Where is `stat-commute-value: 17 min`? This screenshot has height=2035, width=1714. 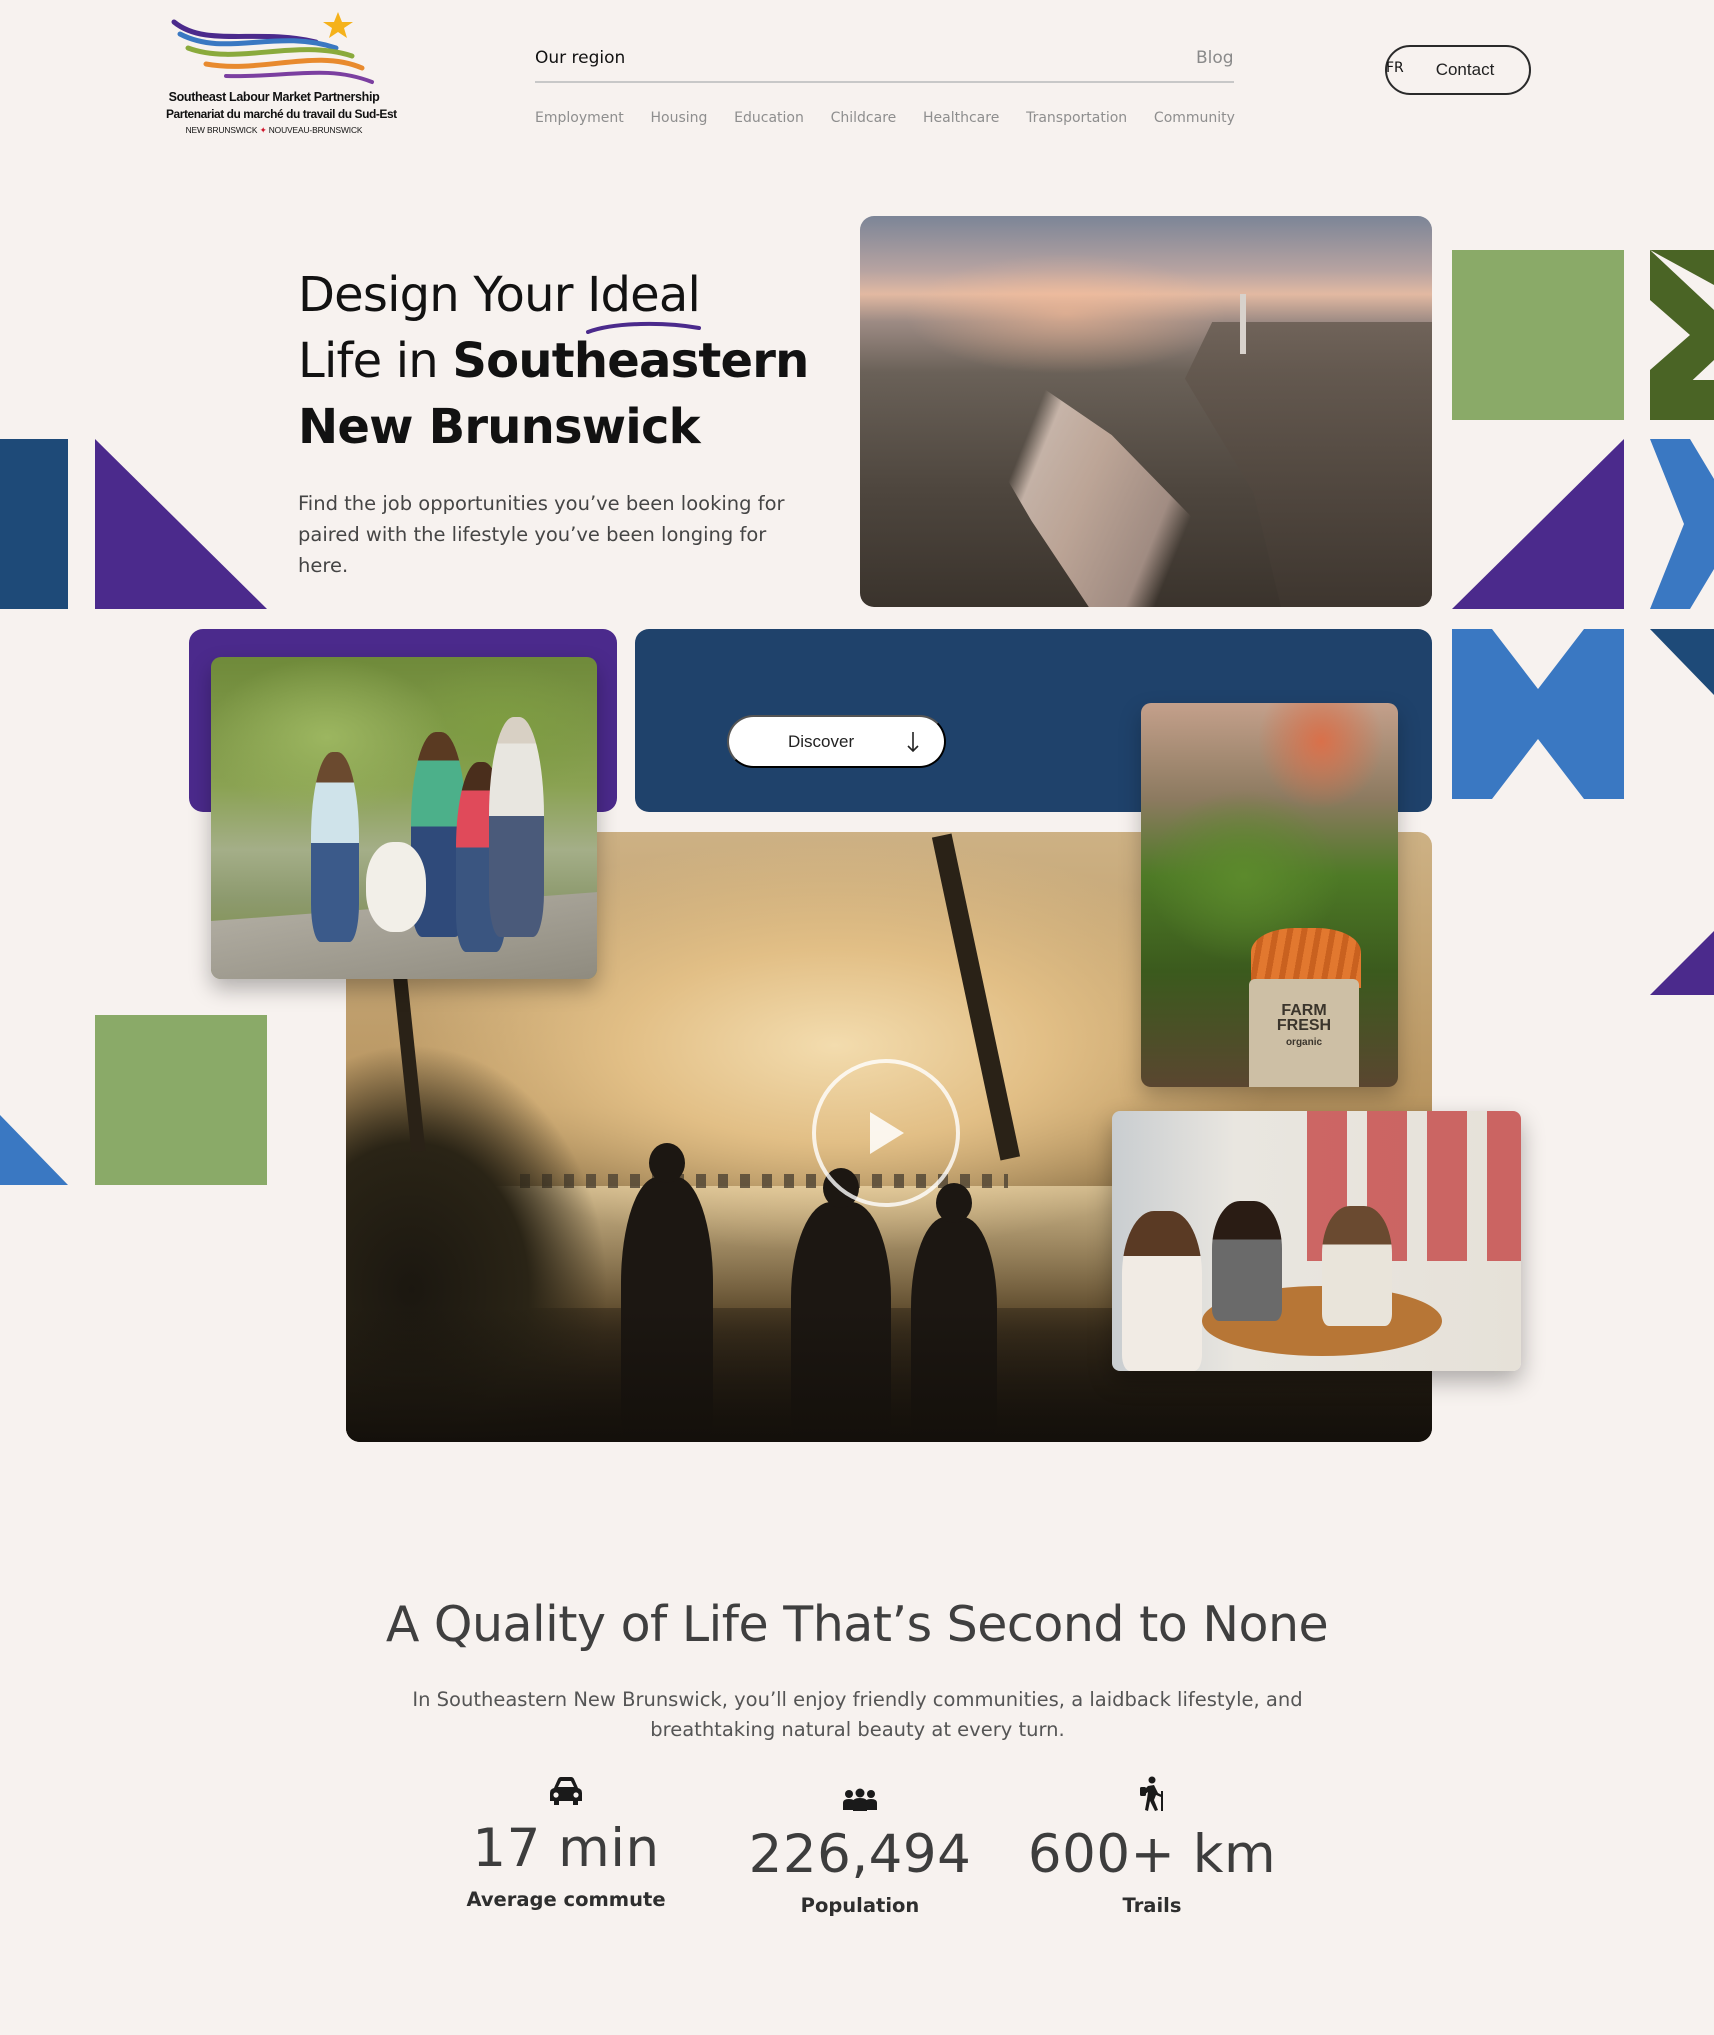 stat-commute-value: 17 min is located at coordinates (566, 1848).